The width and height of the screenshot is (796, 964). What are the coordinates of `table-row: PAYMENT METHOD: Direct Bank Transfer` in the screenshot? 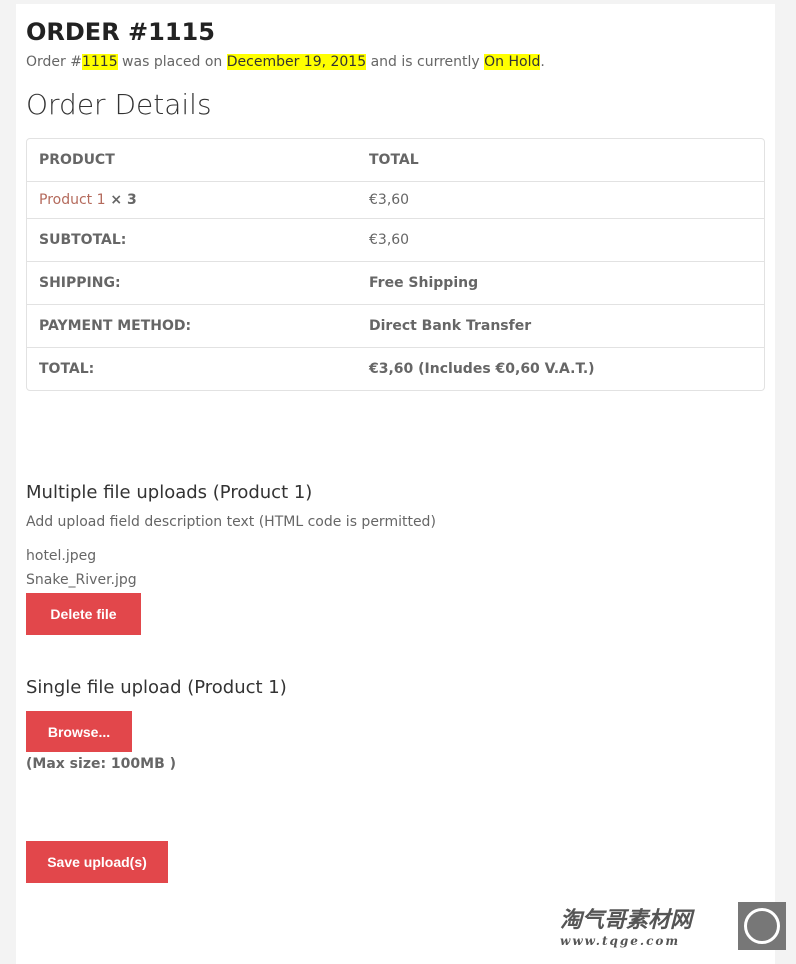 It's located at (395, 326).